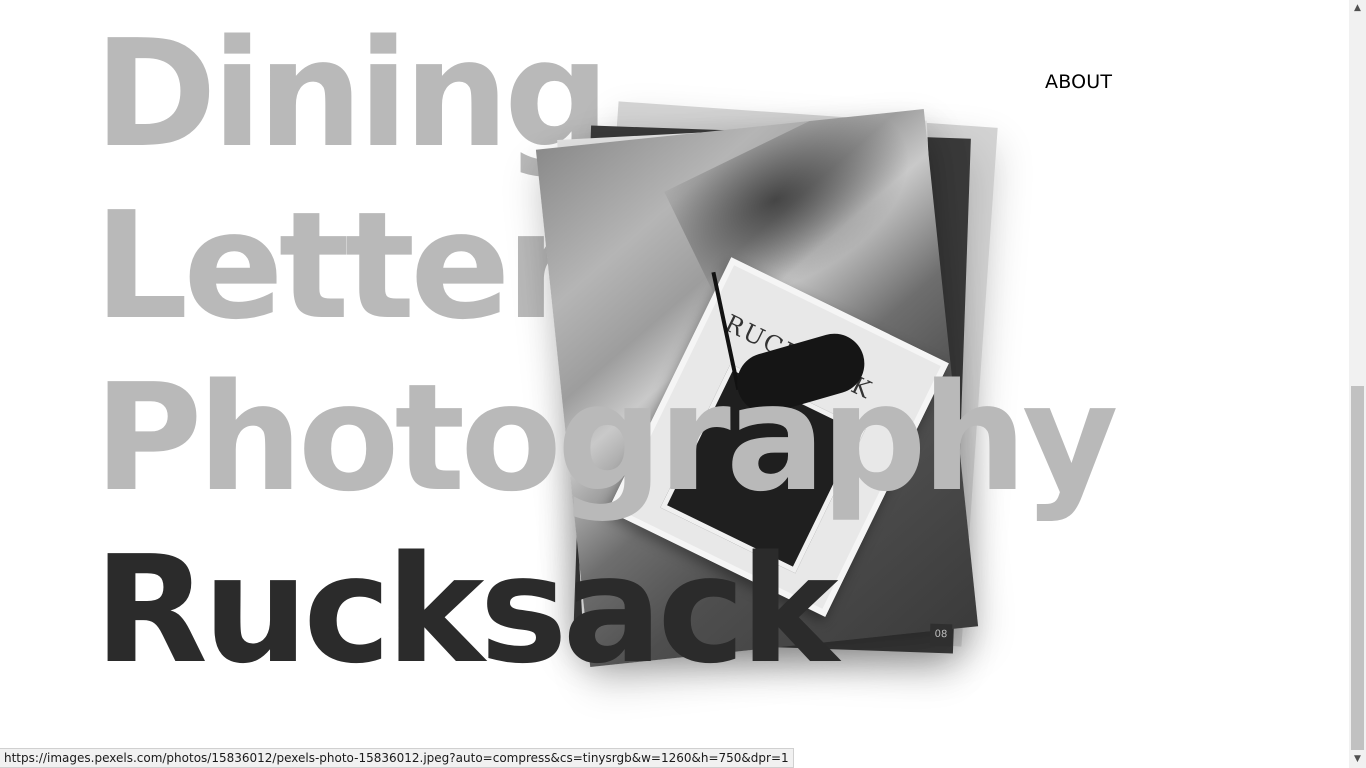  What do you see at coordinates (1078, 82) in the screenshot?
I see `about-link: ABOUT` at bounding box center [1078, 82].